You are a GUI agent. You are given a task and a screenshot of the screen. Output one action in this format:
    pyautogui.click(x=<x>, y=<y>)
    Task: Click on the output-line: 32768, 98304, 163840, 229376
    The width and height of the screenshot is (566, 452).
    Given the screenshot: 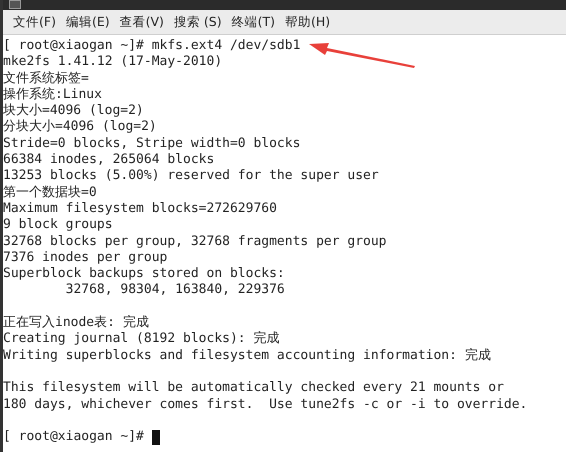 What is the action you would take?
    pyautogui.click(x=174, y=290)
    